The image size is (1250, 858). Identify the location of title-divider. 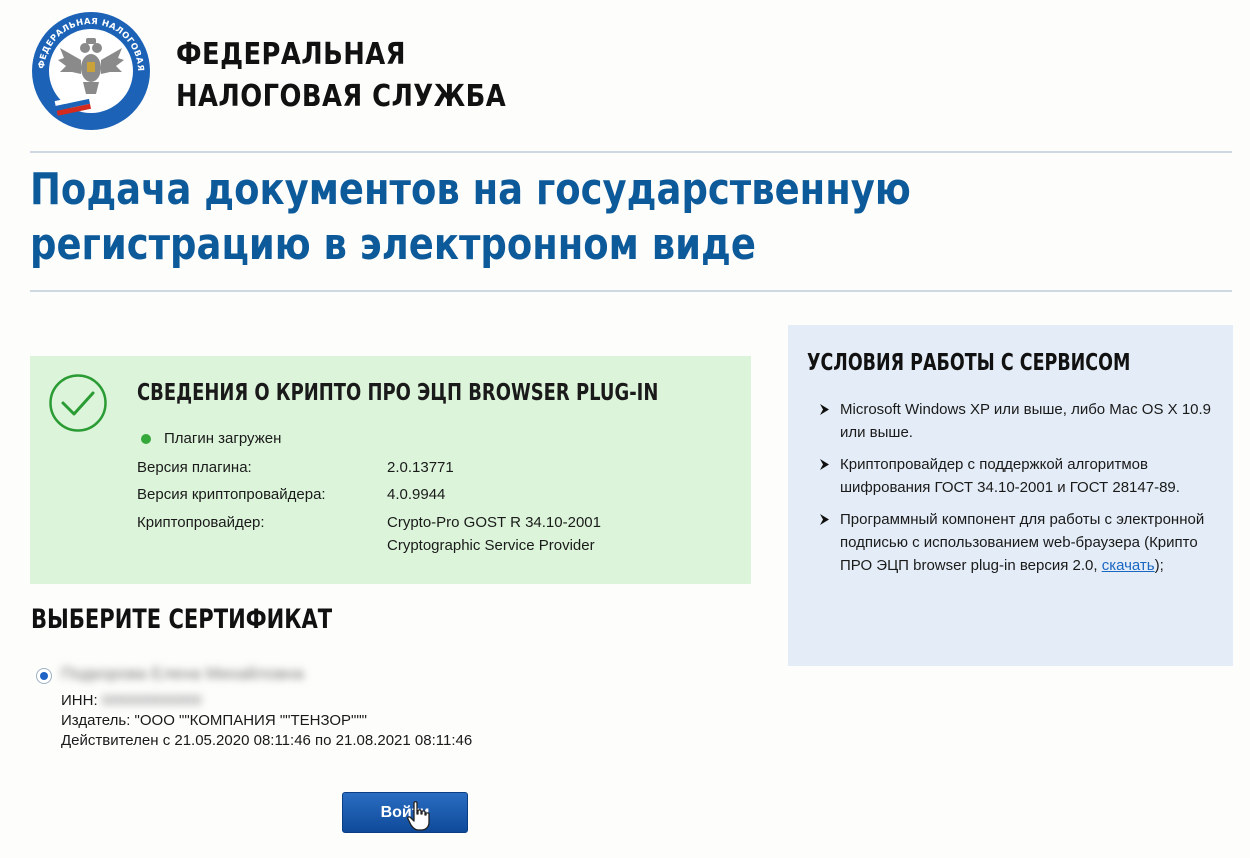
(631, 291).